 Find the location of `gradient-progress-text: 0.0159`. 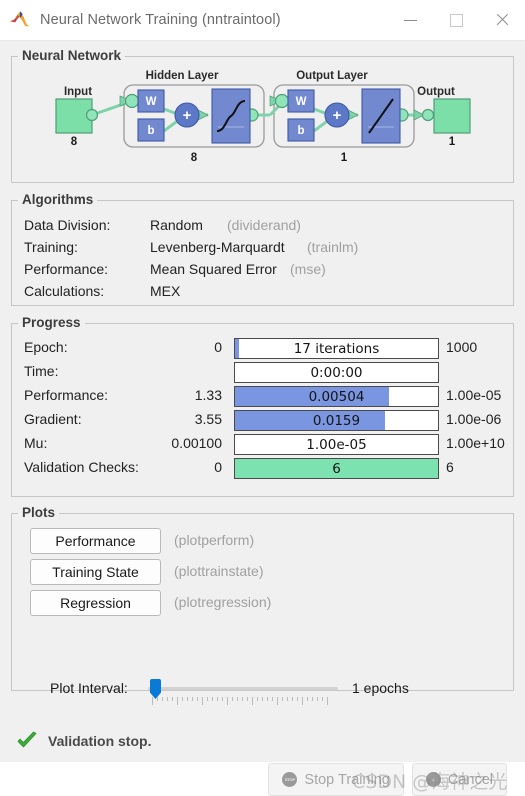

gradient-progress-text: 0.0159 is located at coordinates (336, 420).